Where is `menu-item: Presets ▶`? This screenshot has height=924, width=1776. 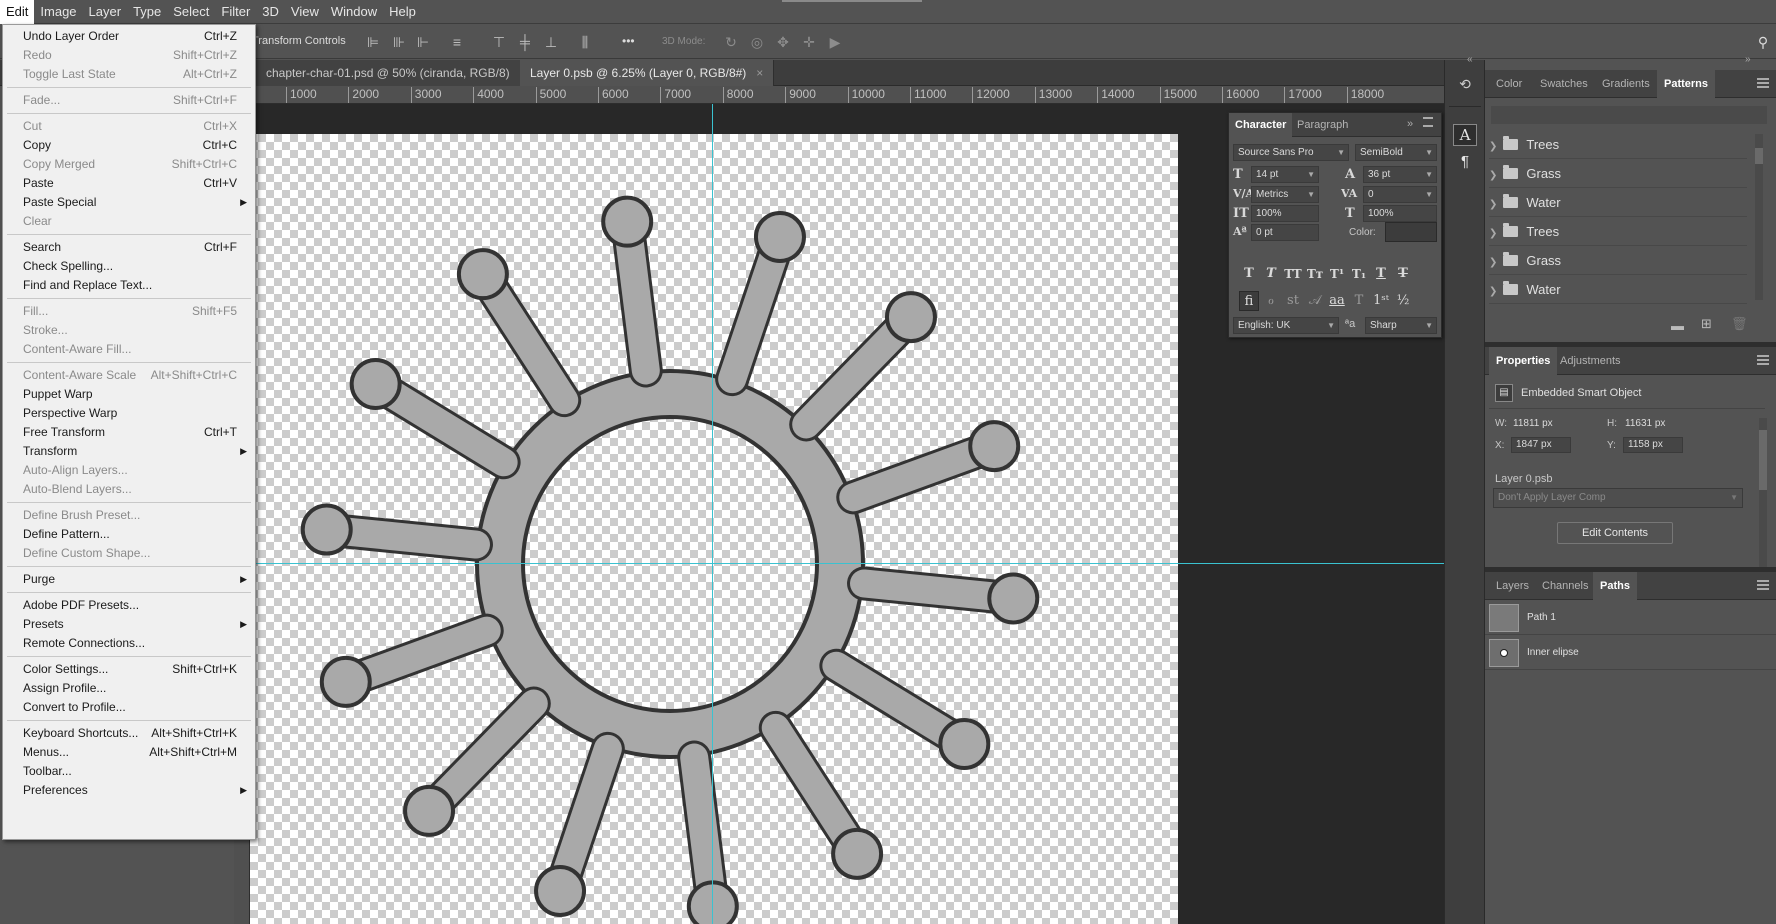 menu-item: Presets ▶ is located at coordinates (129, 624).